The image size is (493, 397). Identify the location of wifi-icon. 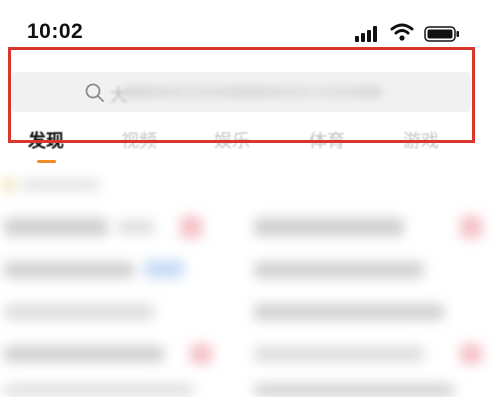
(402, 32).